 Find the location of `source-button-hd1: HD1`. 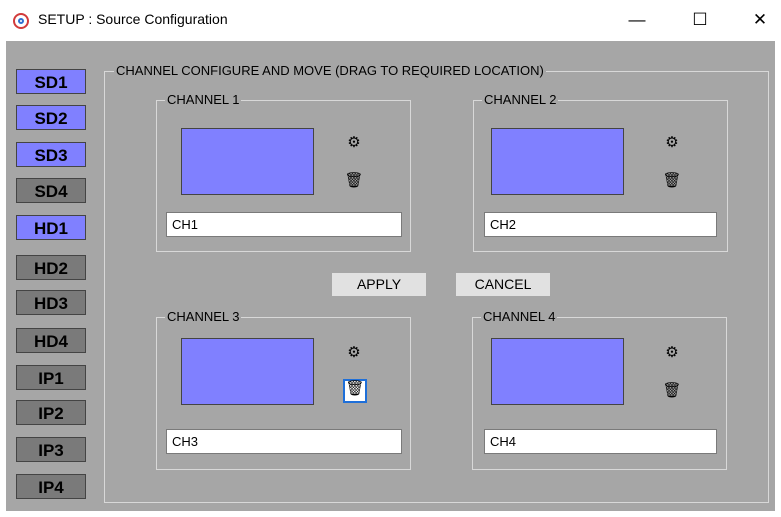

source-button-hd1: HD1 is located at coordinates (51, 227).